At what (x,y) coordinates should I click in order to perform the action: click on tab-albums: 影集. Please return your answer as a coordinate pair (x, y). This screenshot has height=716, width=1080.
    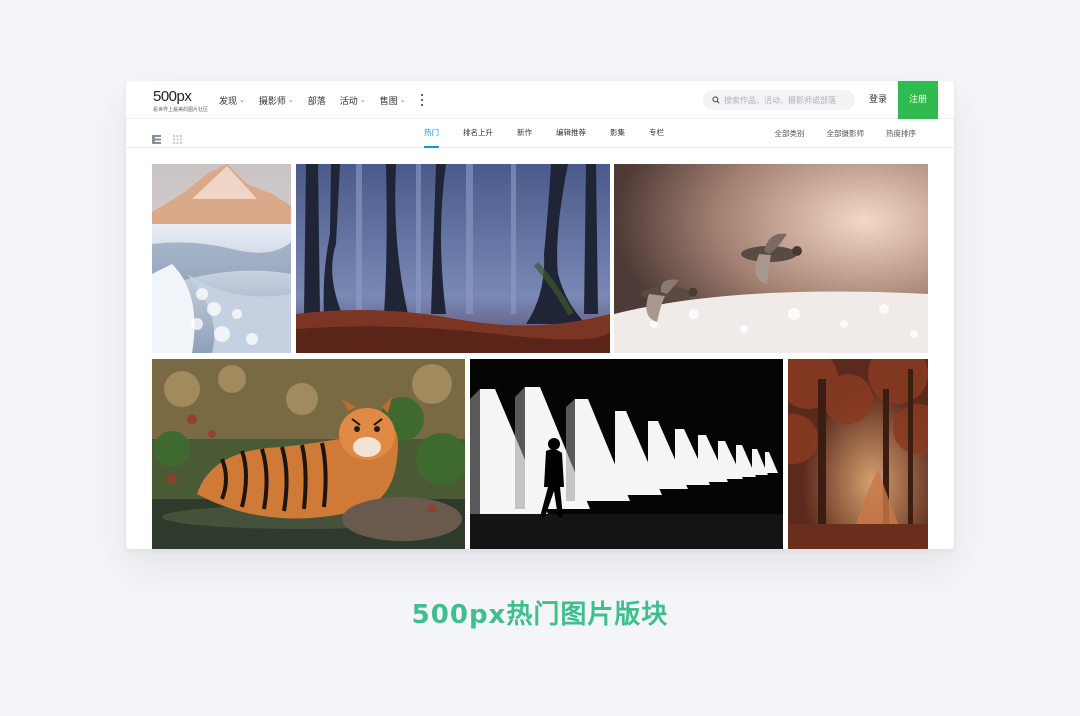
    Looking at the image, I should click on (617, 133).